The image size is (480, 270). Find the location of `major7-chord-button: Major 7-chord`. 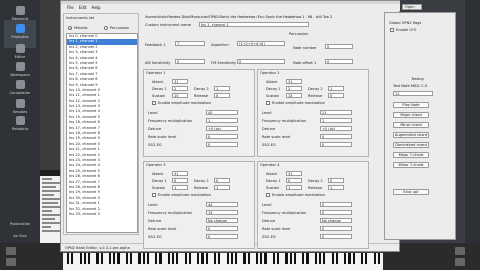

major7-chord-button: Major 7-chord is located at coordinates (411, 155).